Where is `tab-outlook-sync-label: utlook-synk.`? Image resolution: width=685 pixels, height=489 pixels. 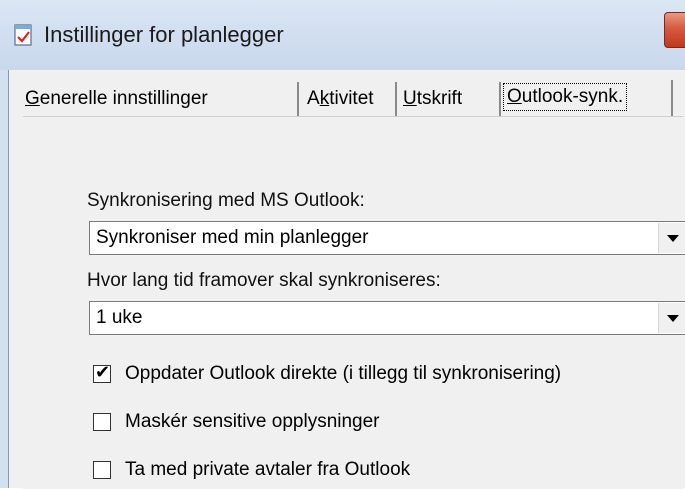 tab-outlook-sync-label: utlook-synk. is located at coordinates (572, 96).